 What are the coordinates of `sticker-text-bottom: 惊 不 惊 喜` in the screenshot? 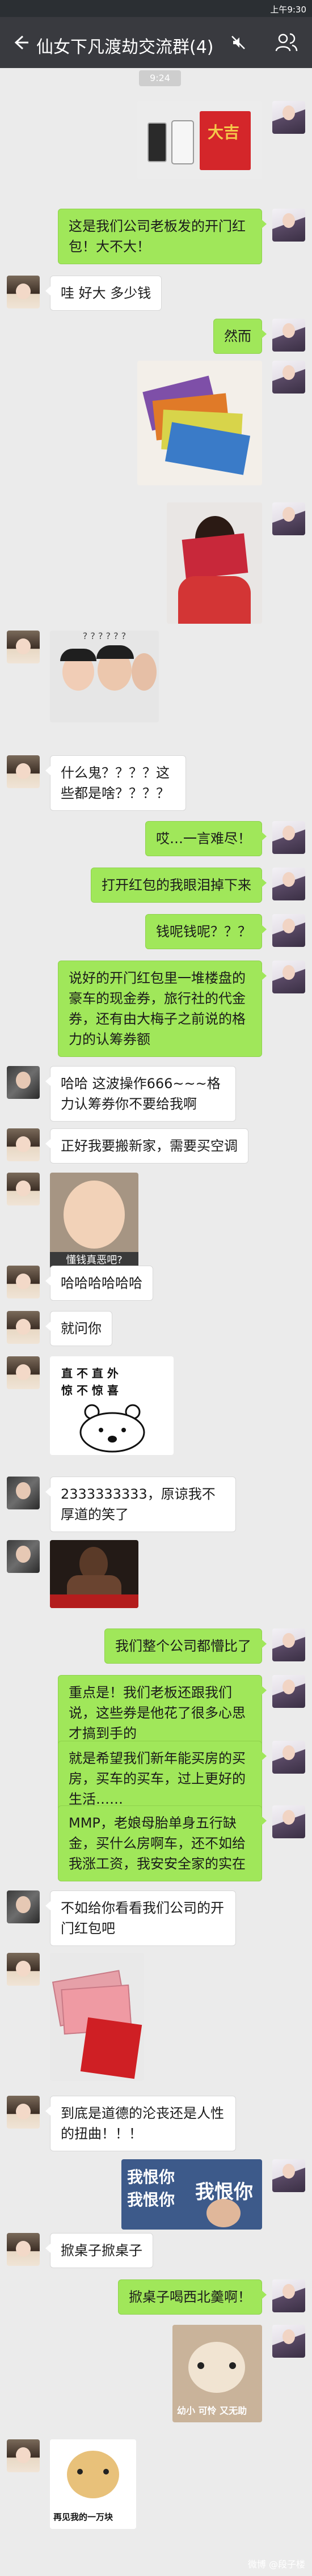 It's located at (90, 1390).